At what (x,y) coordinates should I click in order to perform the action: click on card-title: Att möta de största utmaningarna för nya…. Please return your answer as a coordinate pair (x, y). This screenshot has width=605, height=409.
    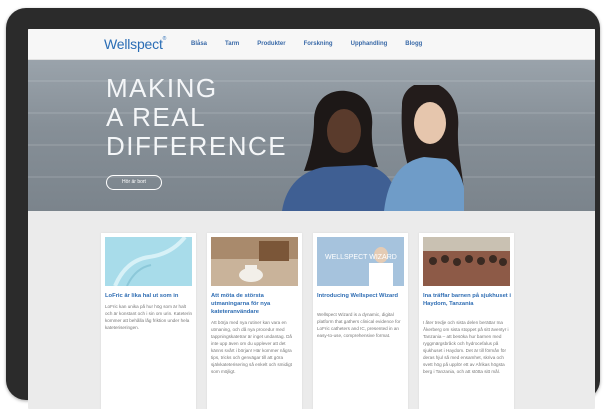
    Looking at the image, I should click on (255, 304).